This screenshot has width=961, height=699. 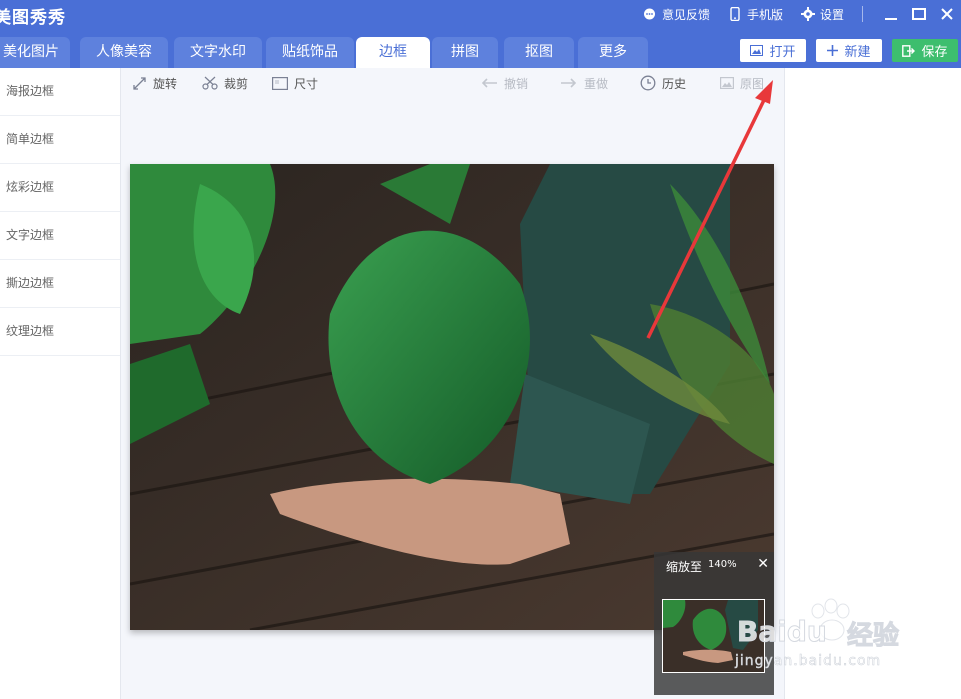 What do you see at coordinates (891, 14) in the screenshot?
I see `minimize-button` at bounding box center [891, 14].